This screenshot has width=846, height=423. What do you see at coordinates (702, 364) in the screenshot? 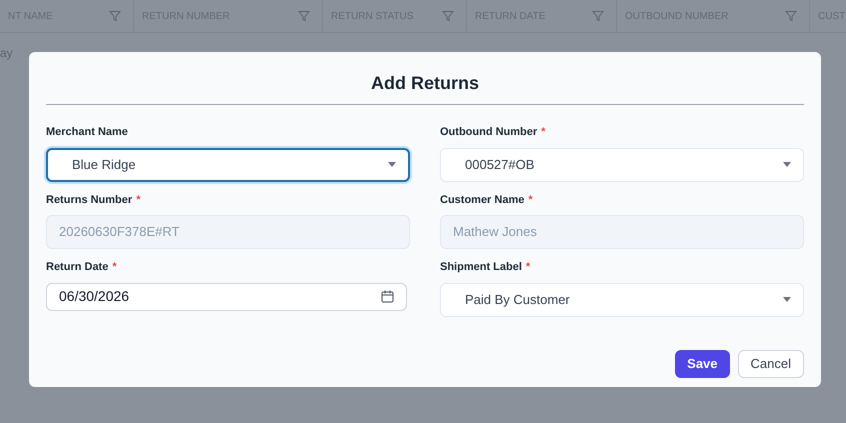
I see `save-button: Save` at bounding box center [702, 364].